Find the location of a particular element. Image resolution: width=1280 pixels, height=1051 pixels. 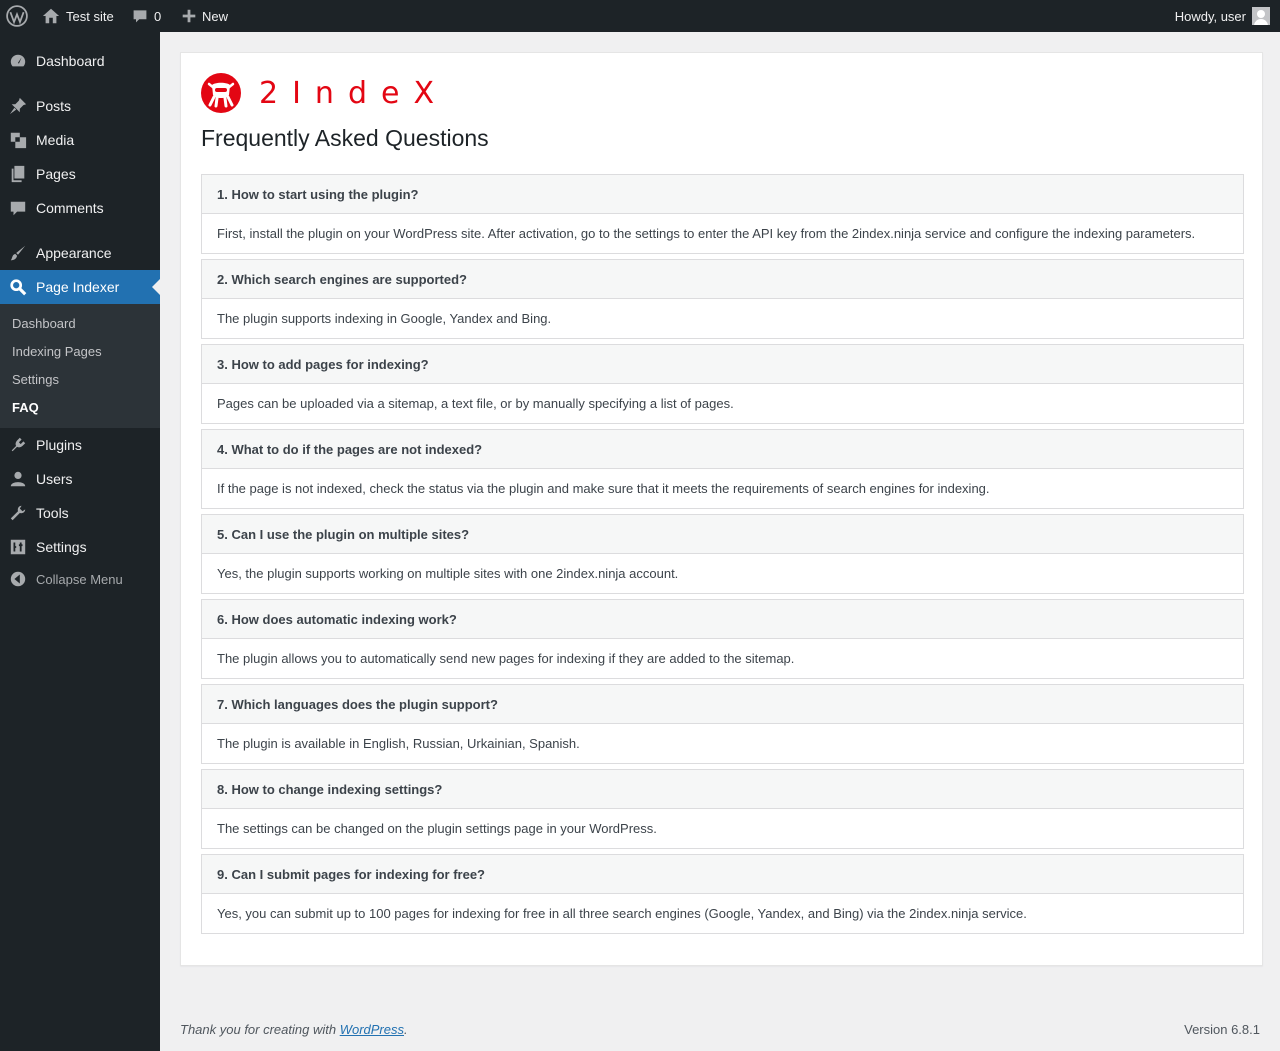

wordpress-logo-icon is located at coordinates (17, 16).